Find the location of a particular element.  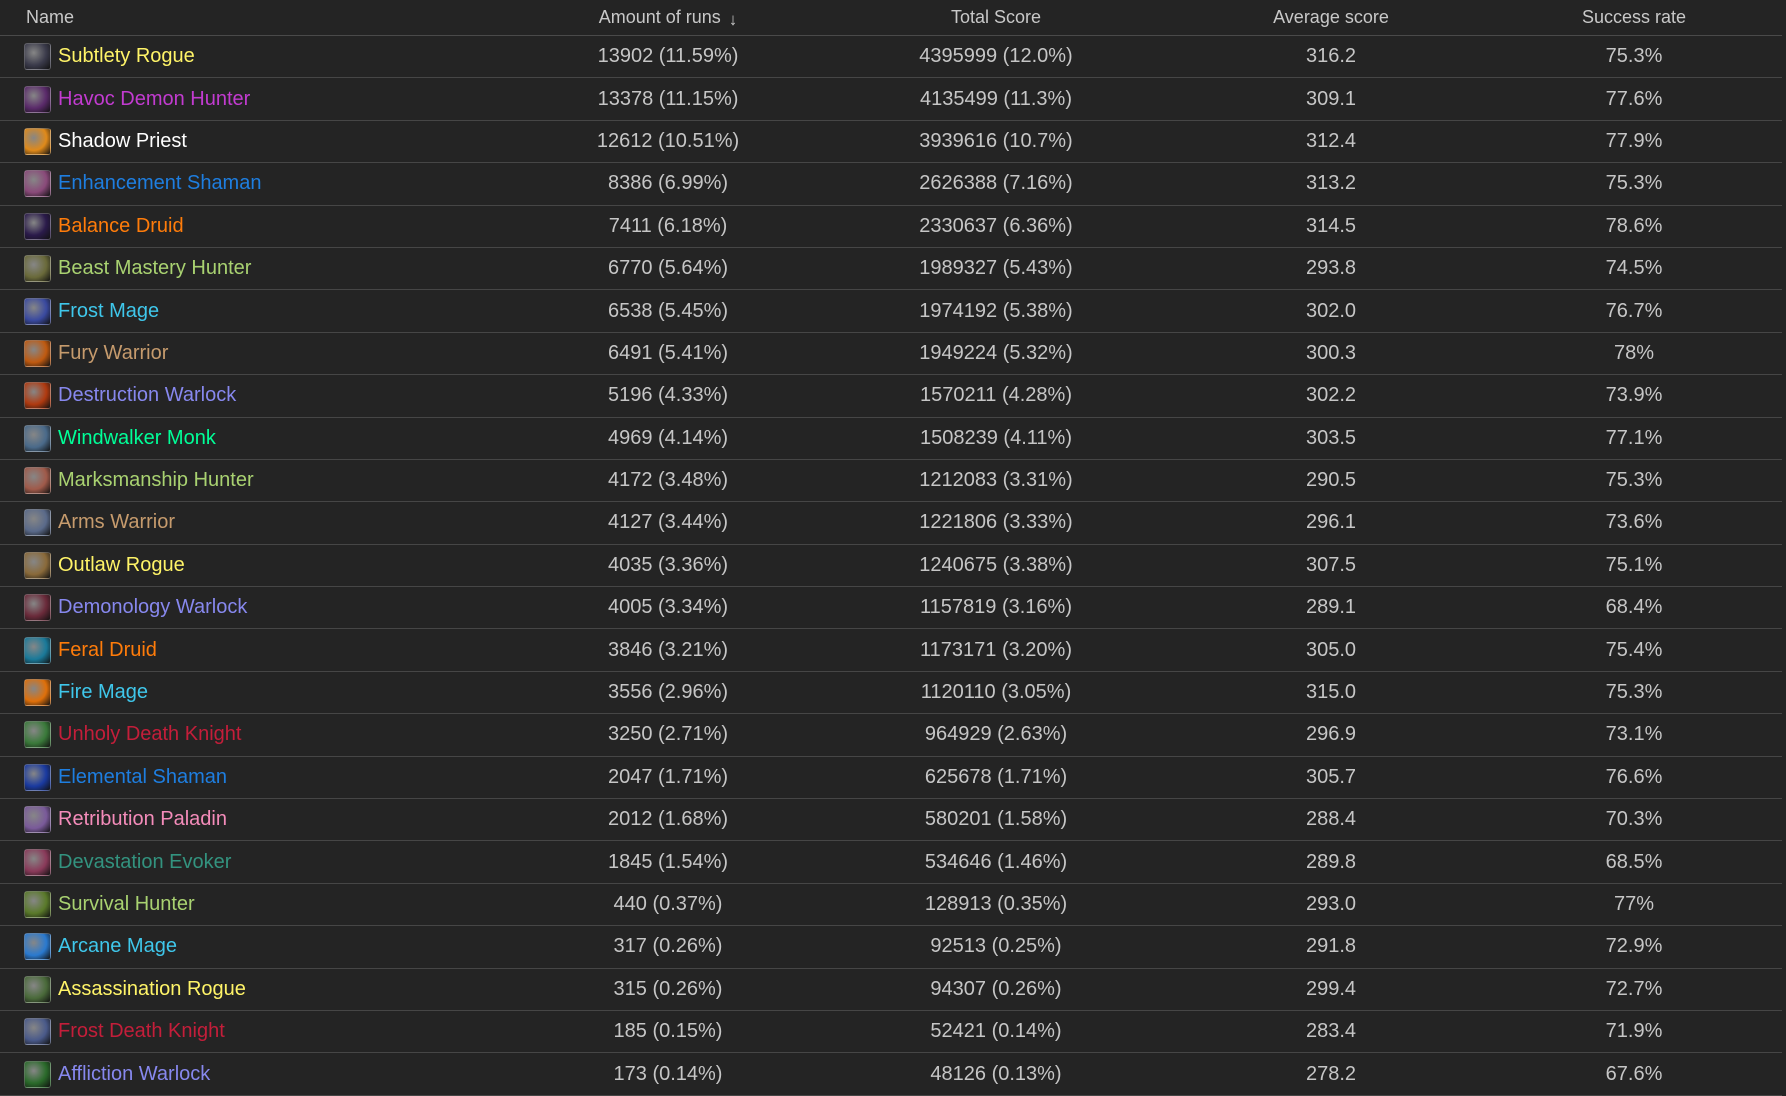

total-score-cell: 1570211 (4.28%) is located at coordinates (996, 395).